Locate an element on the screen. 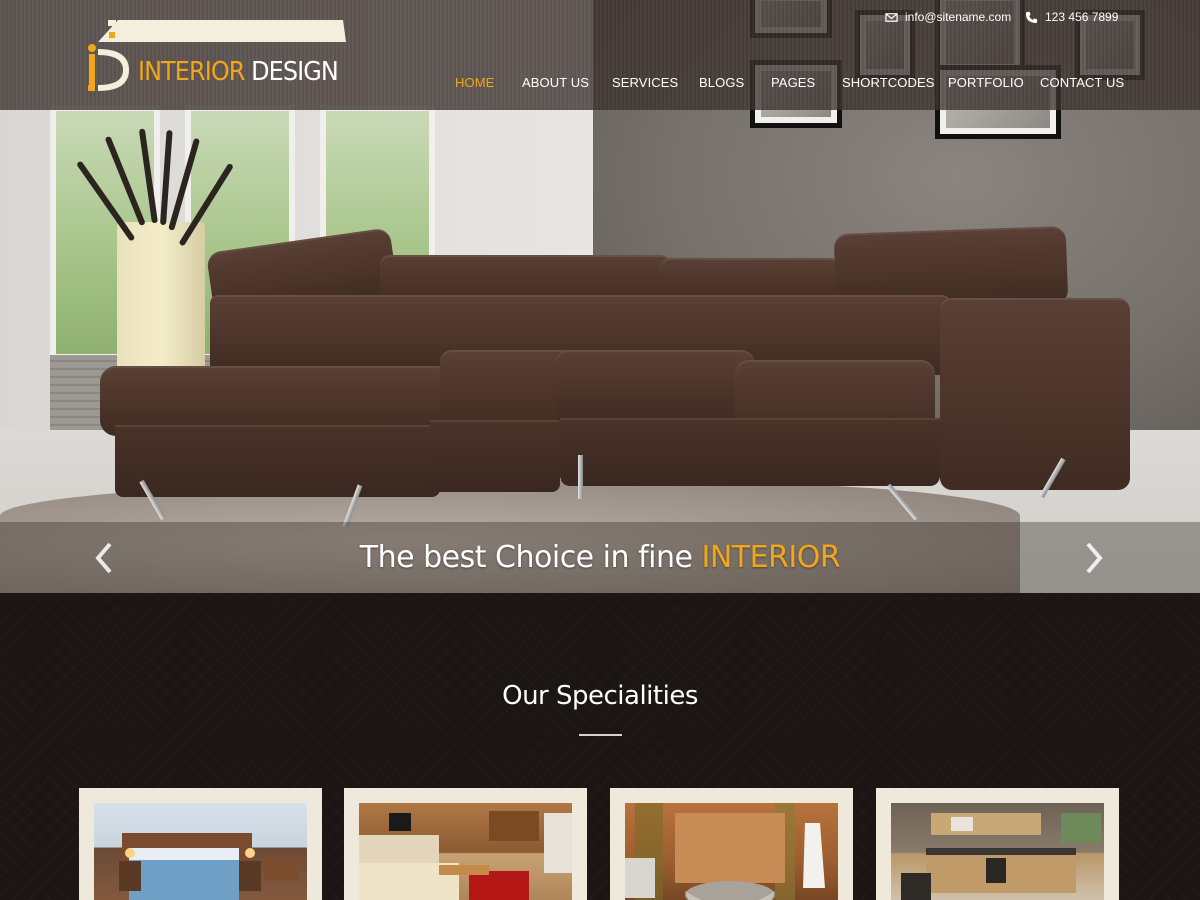  section-divider is located at coordinates (600, 735).